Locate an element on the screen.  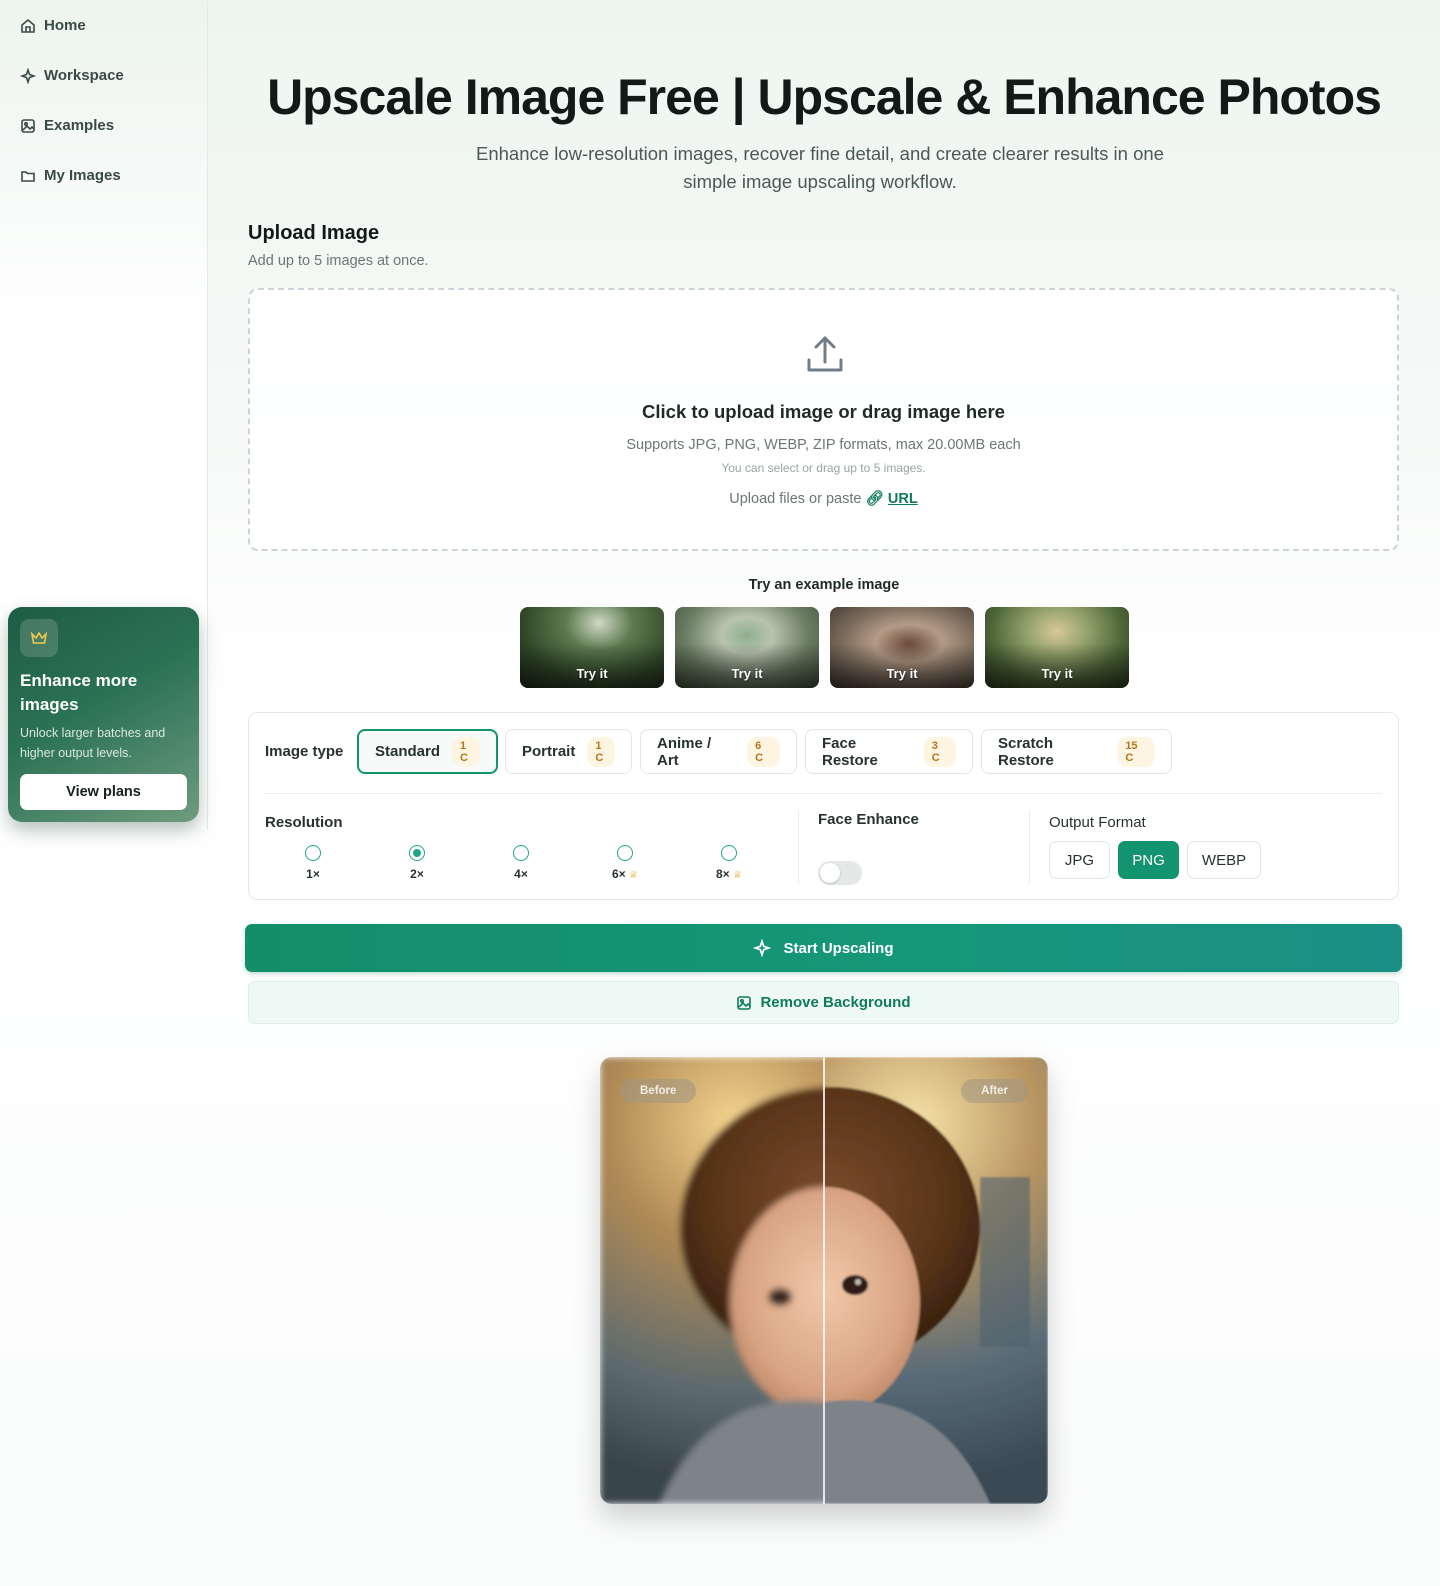
remove-background-label: Remove Background is located at coordinates (835, 1002).